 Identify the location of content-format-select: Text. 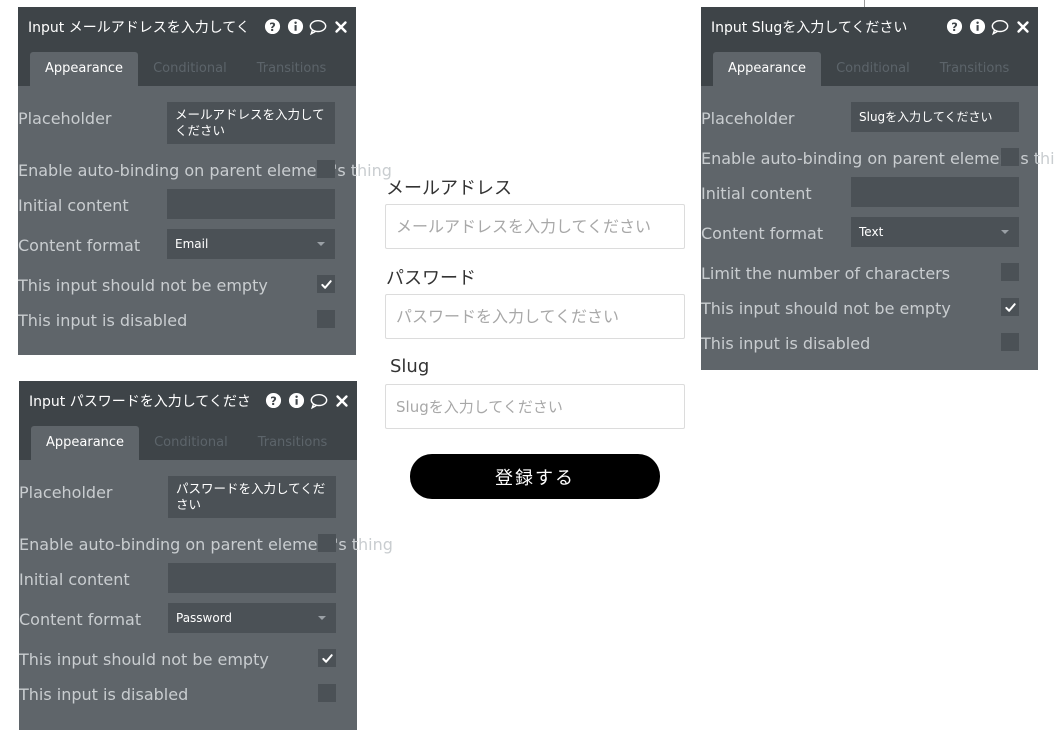
(935, 232).